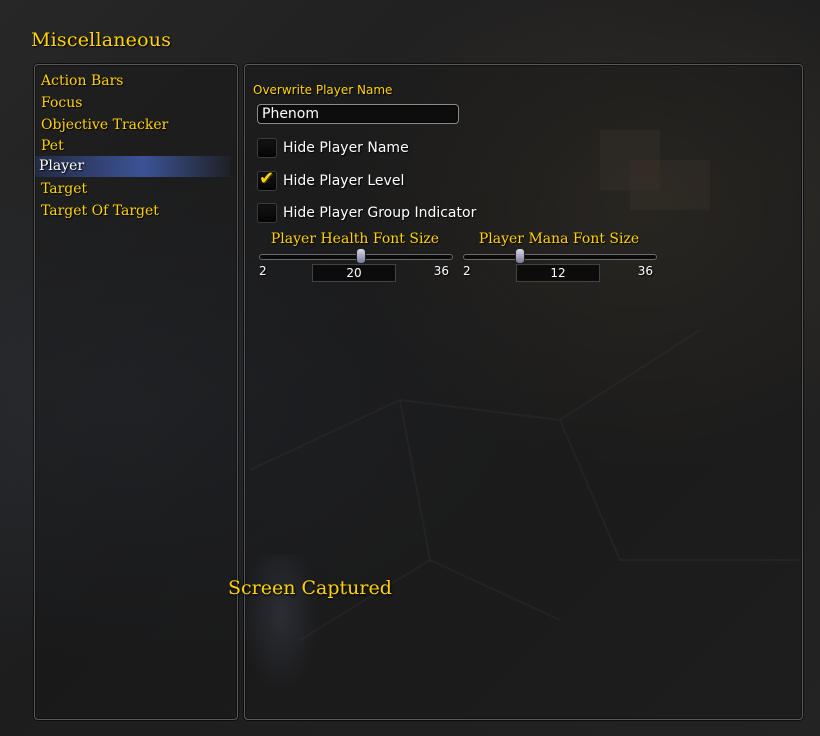  I want to click on screen-captured-notification: Screen Captured, so click(310, 588).